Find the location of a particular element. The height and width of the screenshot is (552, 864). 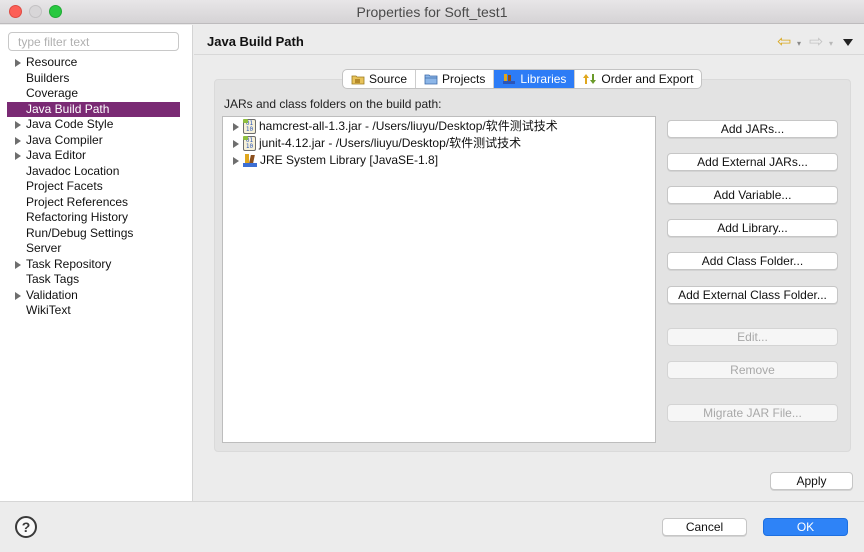

header-divider is located at coordinates (529, 54).